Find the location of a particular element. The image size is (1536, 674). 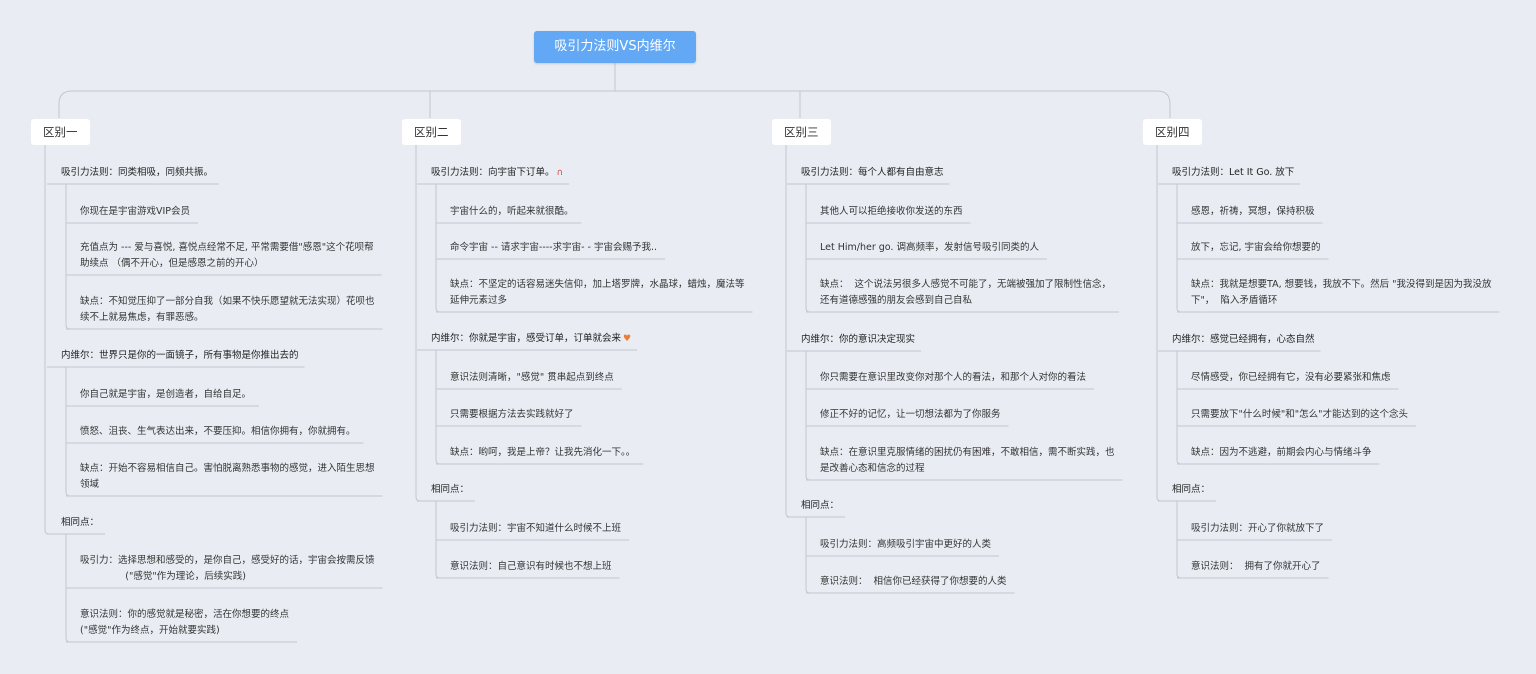

b2-sec2-item-2: 只需要根据方法去实践就好了 is located at coordinates (512, 415).